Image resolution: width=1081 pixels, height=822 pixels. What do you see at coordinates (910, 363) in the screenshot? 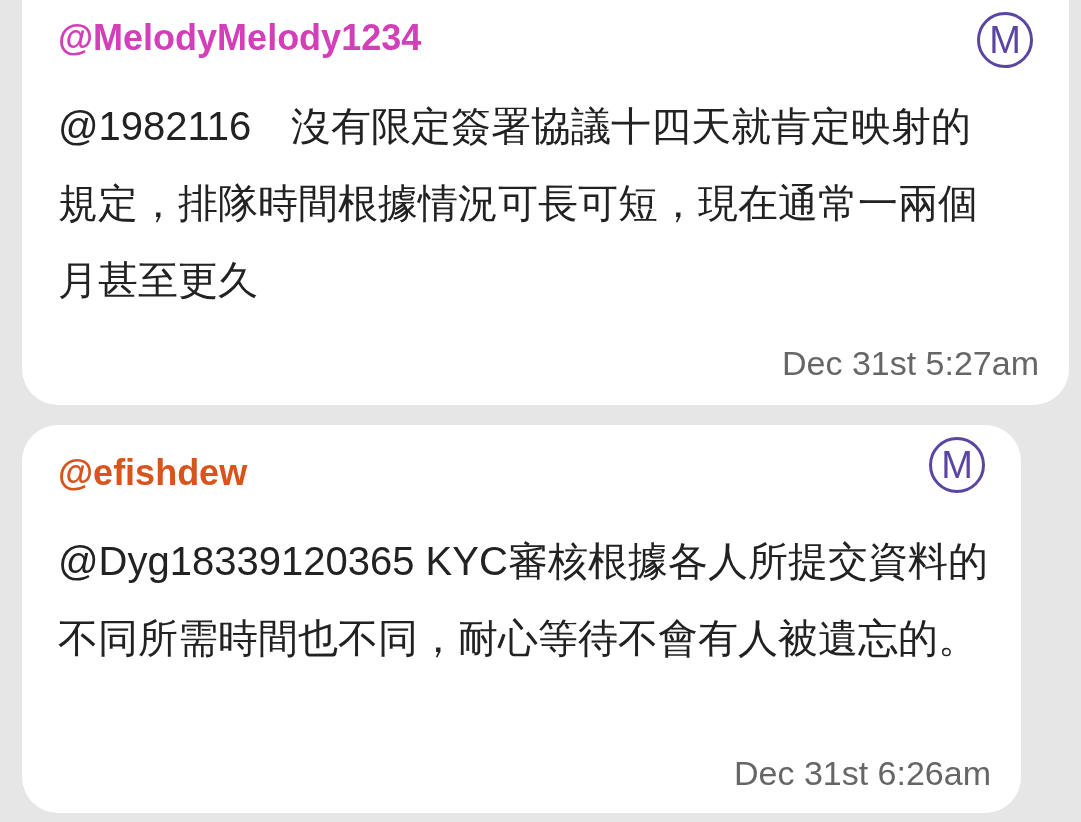
I see `timestamp: Dec 31st 5:27am` at bounding box center [910, 363].